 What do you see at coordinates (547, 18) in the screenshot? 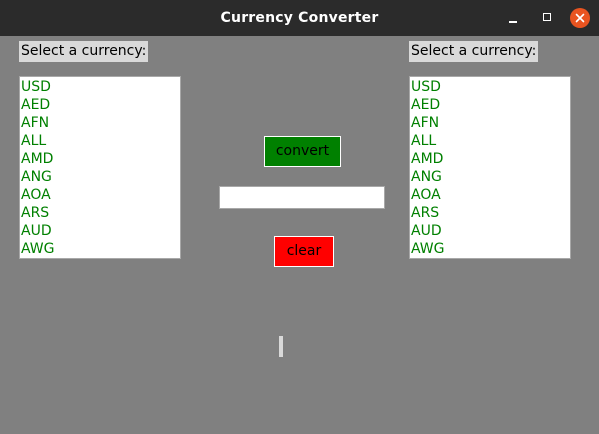
I see `maximize-icon` at bounding box center [547, 18].